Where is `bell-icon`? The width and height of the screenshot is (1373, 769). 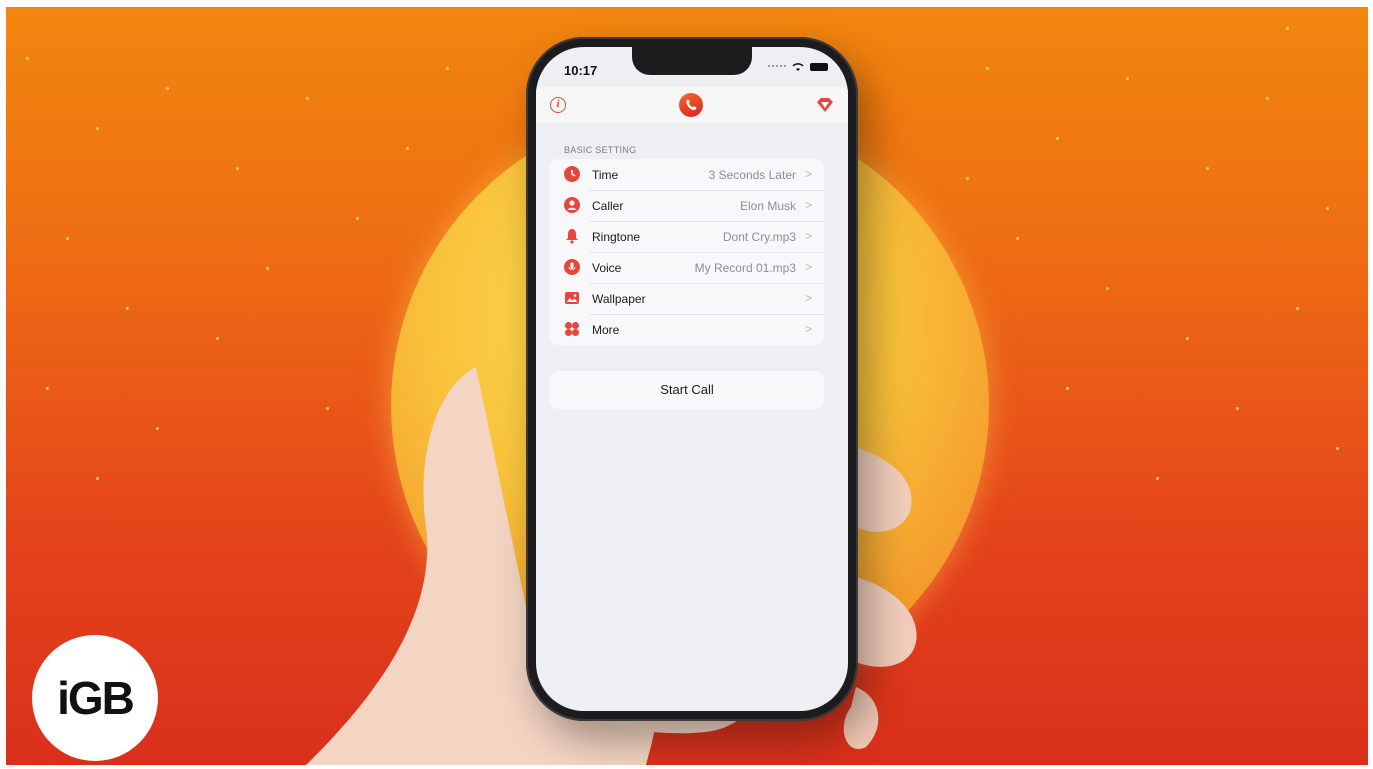 bell-icon is located at coordinates (572, 236).